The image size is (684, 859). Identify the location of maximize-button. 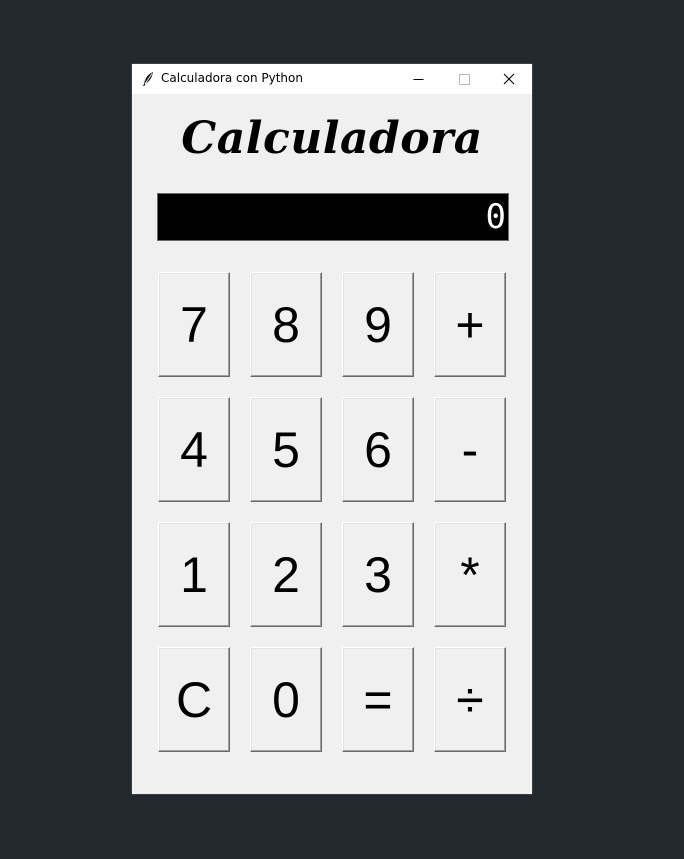
(464, 79).